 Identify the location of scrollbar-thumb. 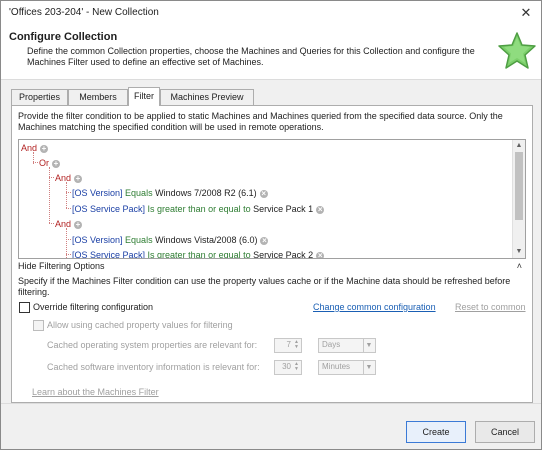
(519, 186).